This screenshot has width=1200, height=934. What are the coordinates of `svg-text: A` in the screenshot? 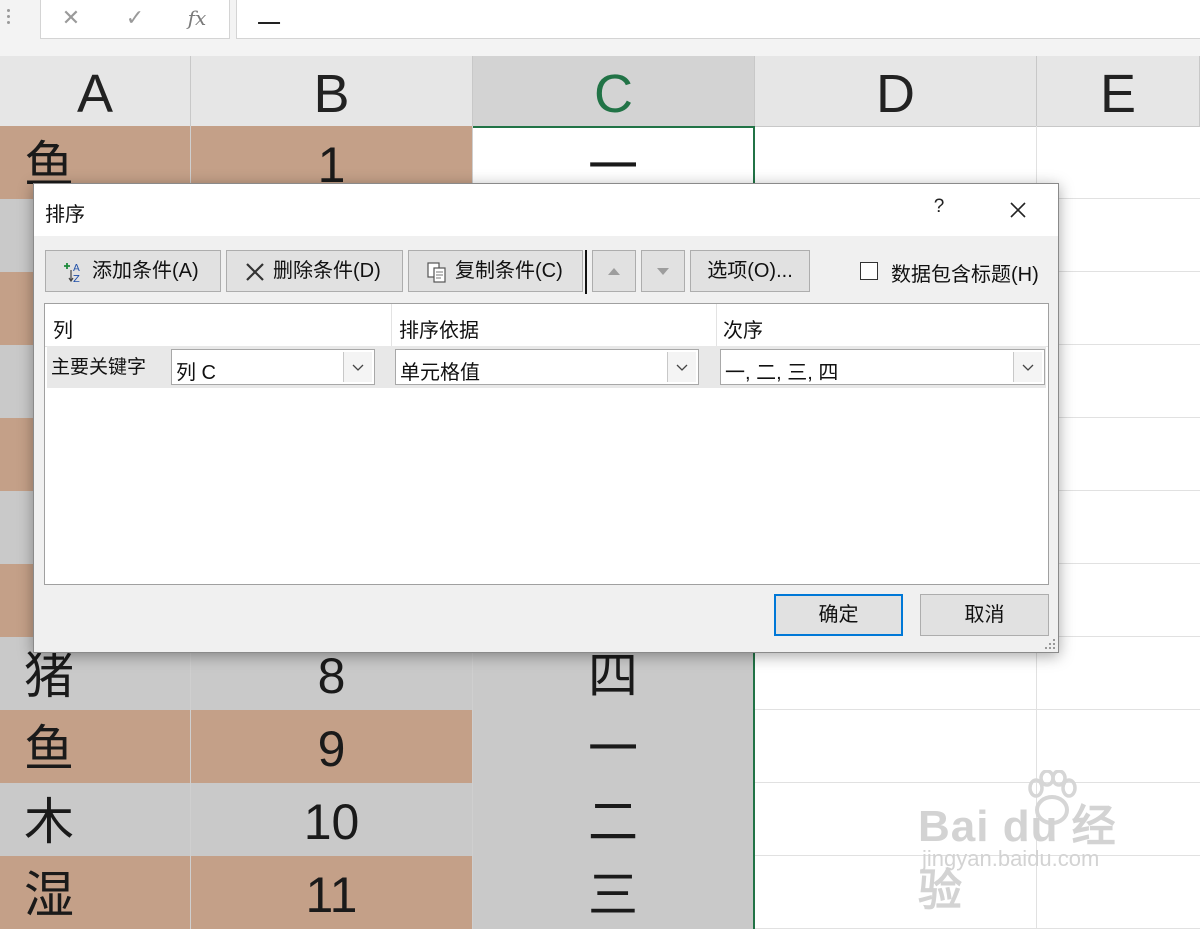 It's located at (76, 268).